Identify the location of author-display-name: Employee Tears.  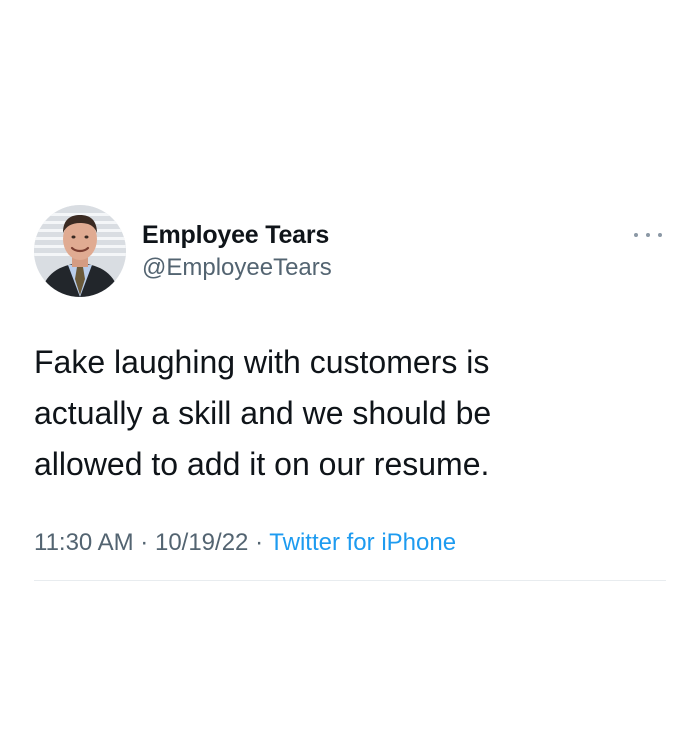
(237, 235).